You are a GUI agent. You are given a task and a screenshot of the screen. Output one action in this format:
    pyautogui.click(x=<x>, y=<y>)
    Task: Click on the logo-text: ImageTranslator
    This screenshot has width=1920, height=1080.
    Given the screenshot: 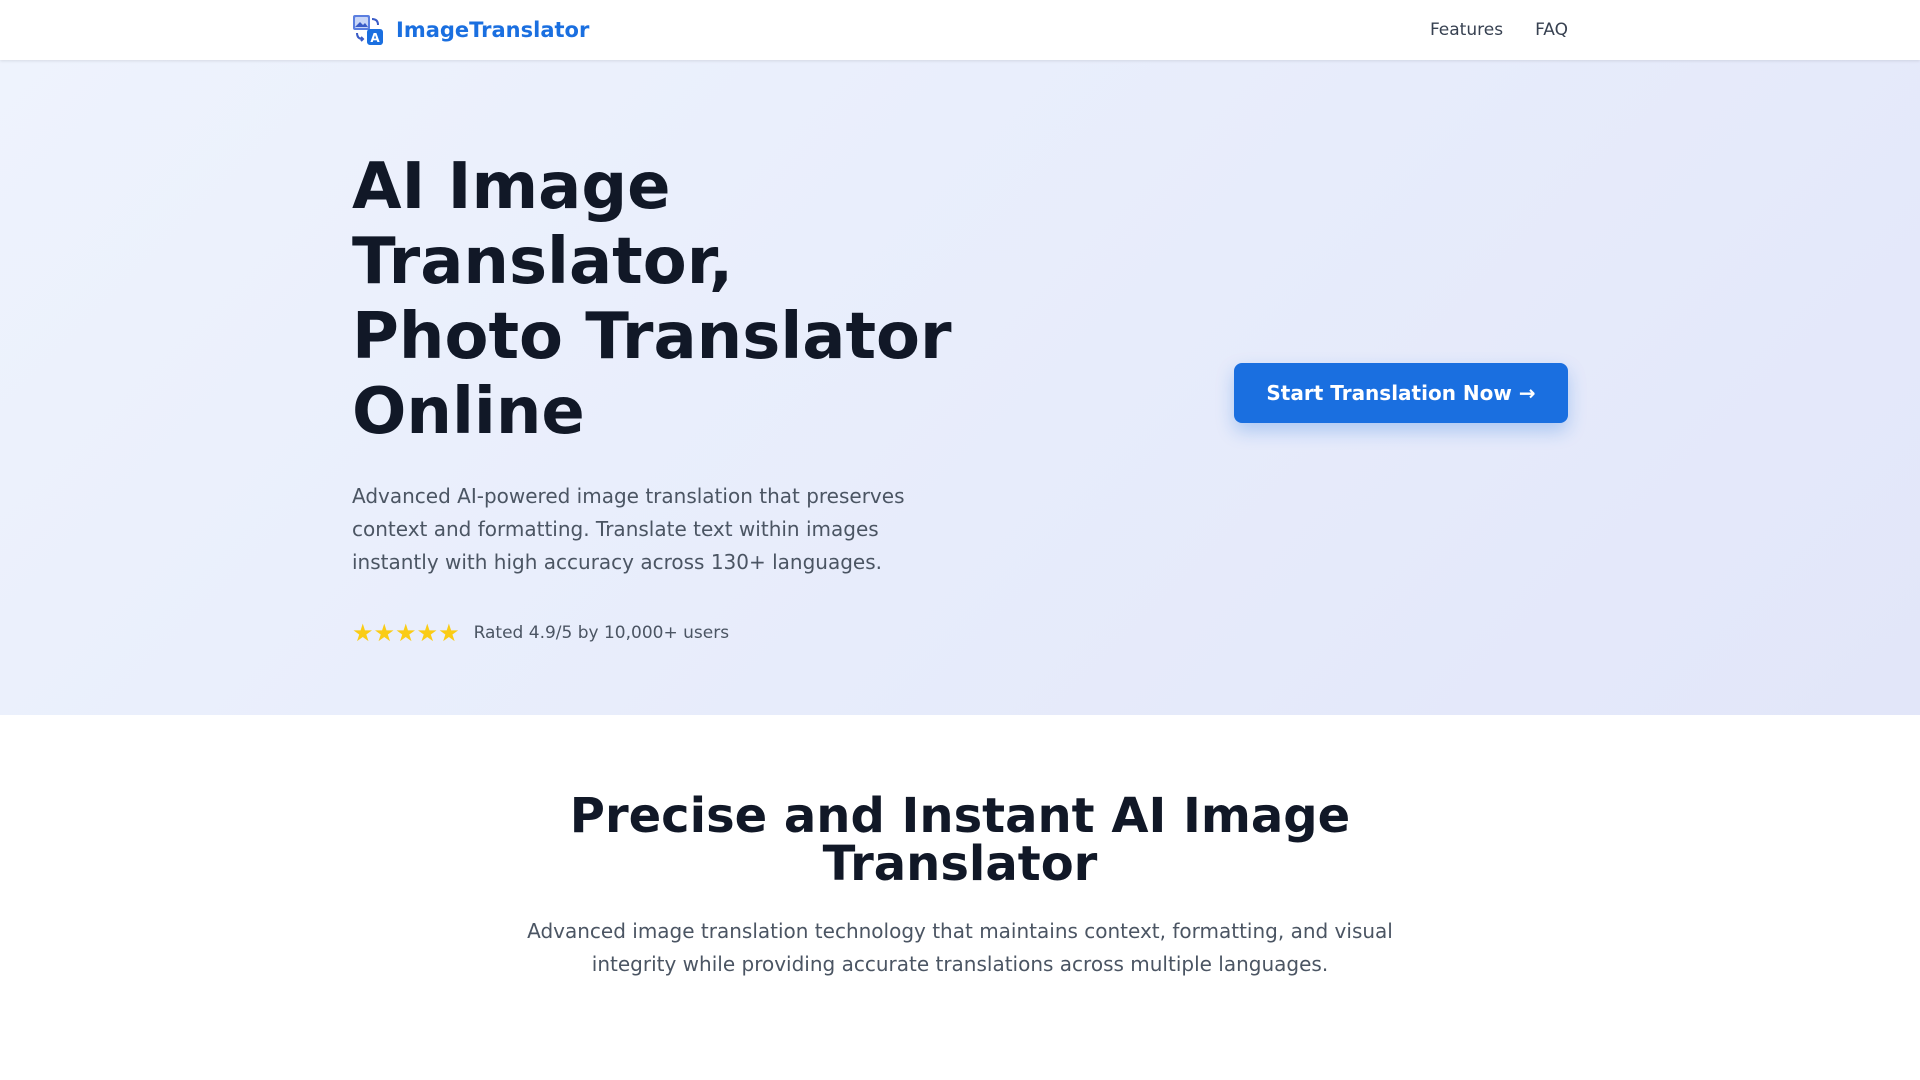 What is the action you would take?
    pyautogui.click(x=493, y=30)
    